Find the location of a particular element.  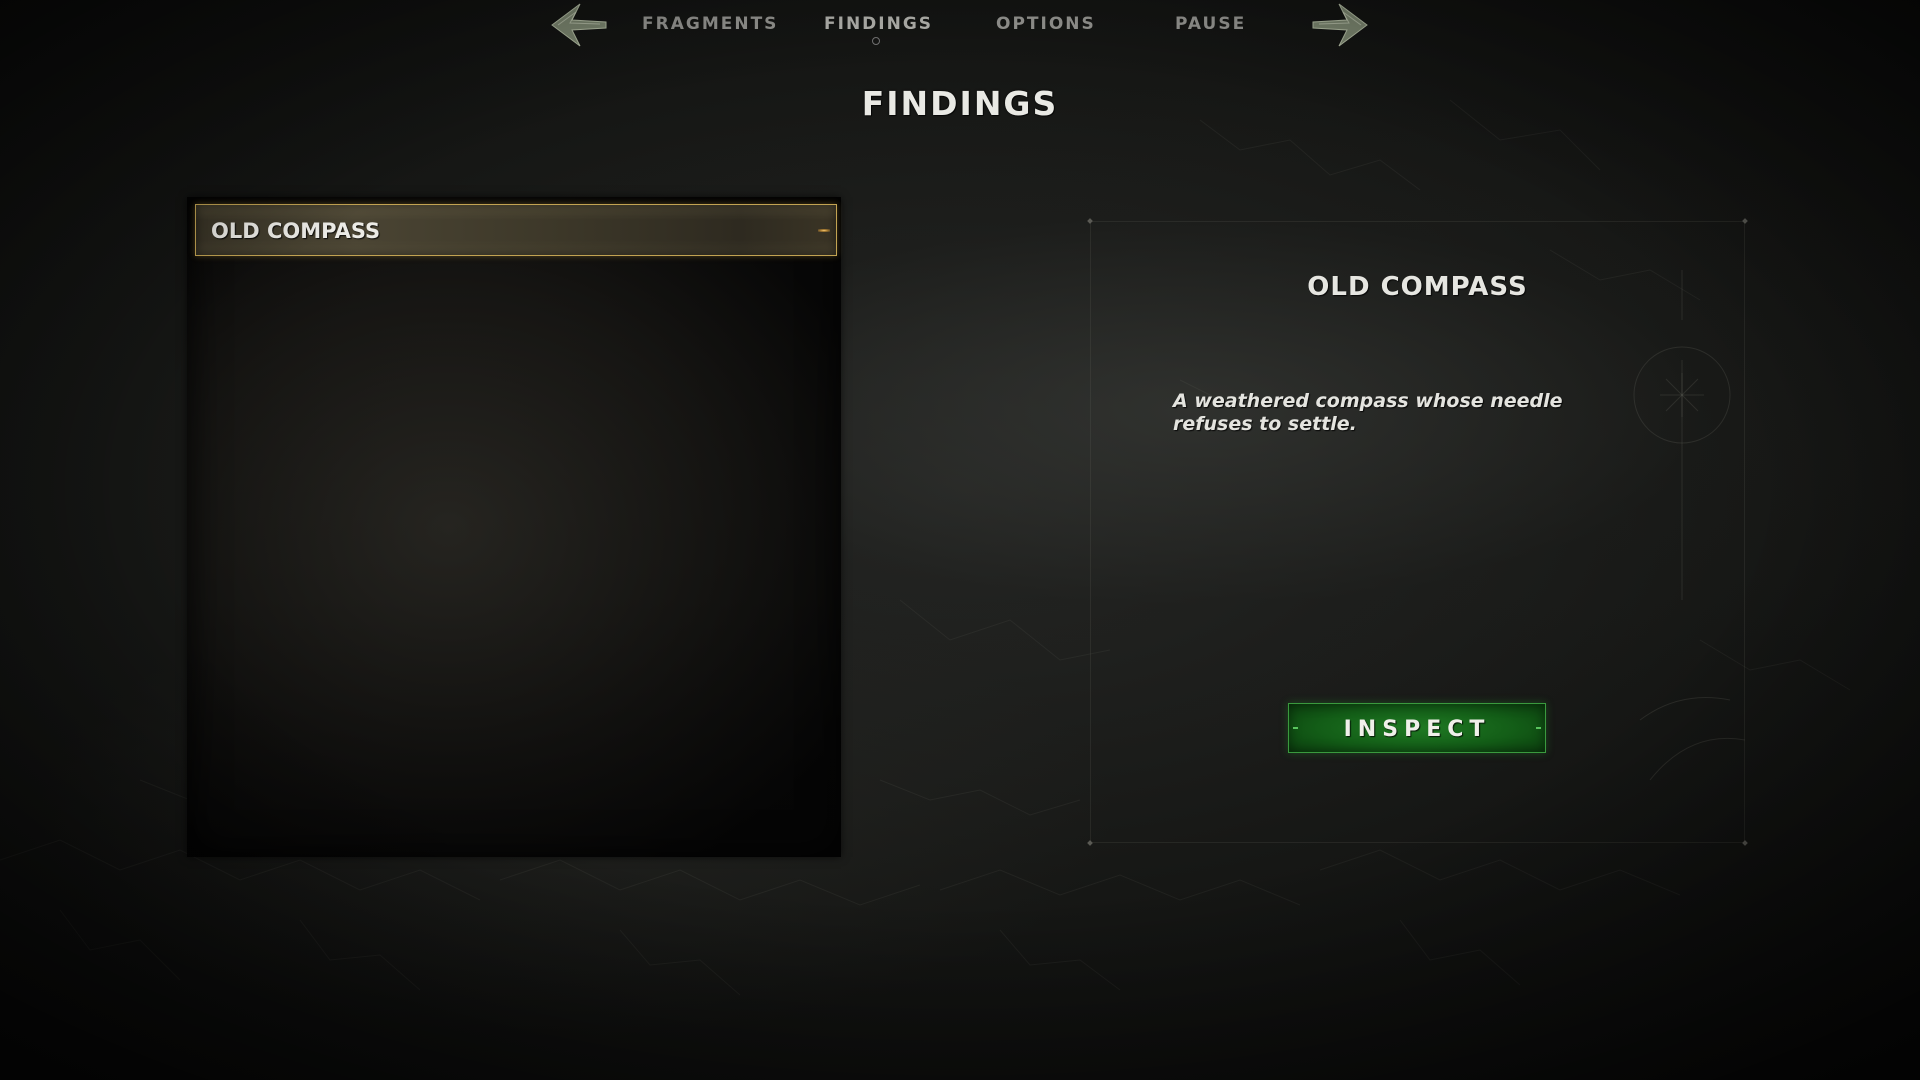

list-item-label: OLD COMPASS is located at coordinates (296, 231).